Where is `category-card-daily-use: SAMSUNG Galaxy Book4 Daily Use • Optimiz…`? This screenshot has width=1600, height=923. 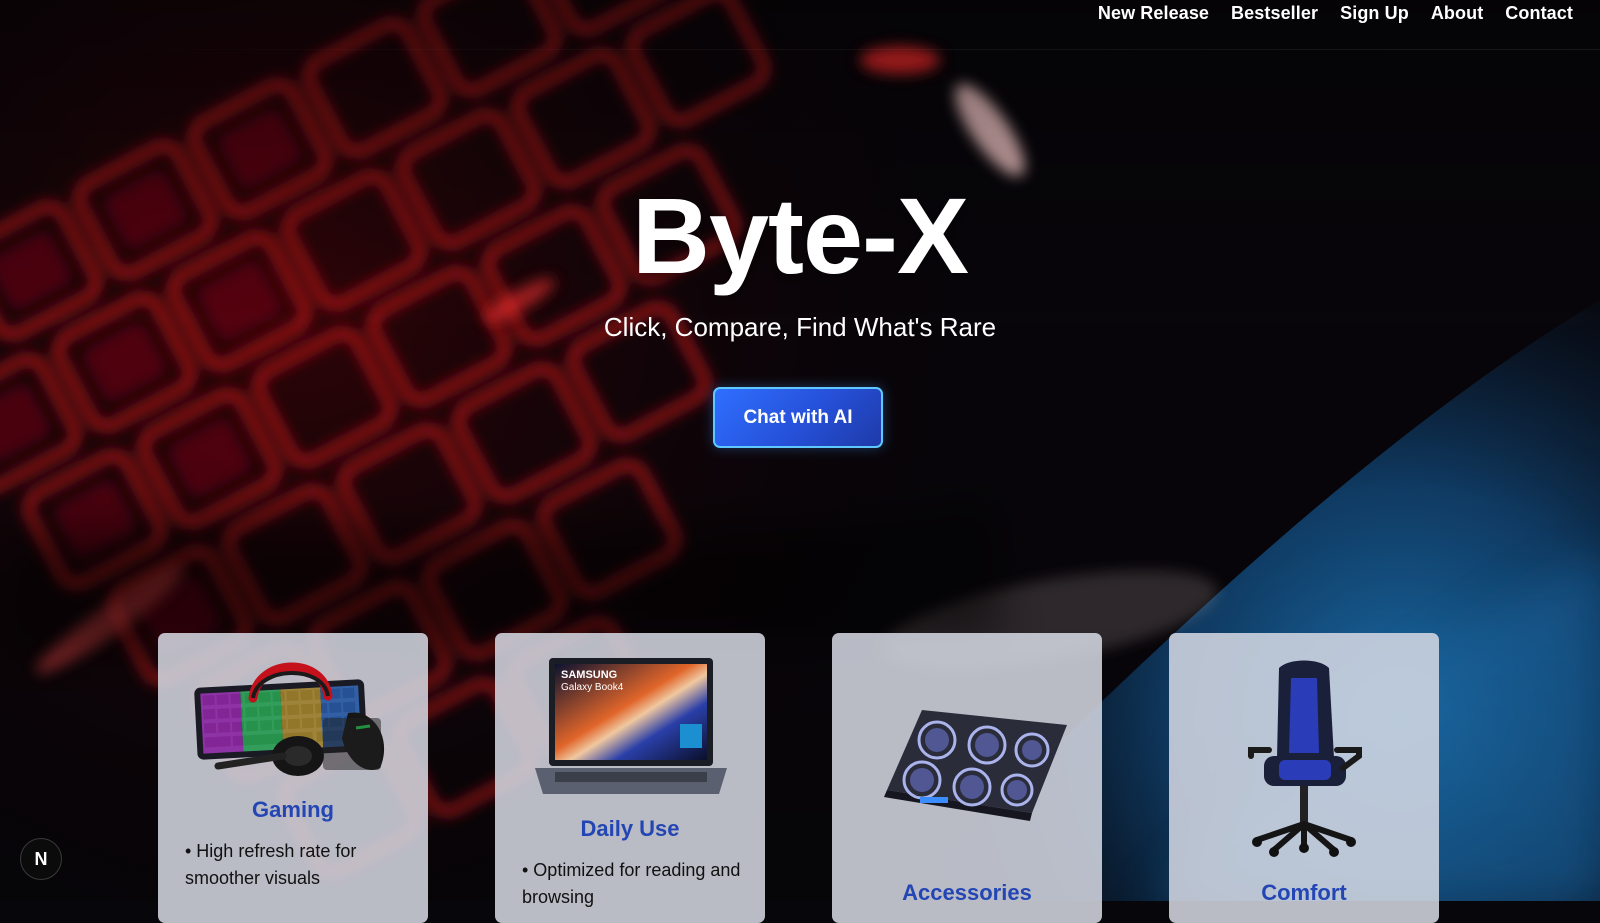
category-card-daily-use: SAMSUNG Galaxy Book4 Daily Use • Optimiz… is located at coordinates (630, 778).